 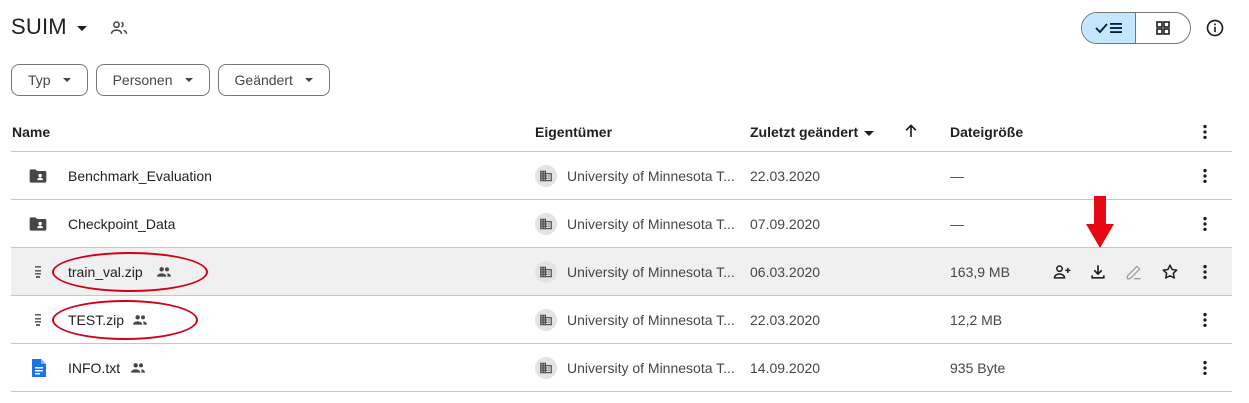 What do you see at coordinates (1215, 28) in the screenshot?
I see `info-icon` at bounding box center [1215, 28].